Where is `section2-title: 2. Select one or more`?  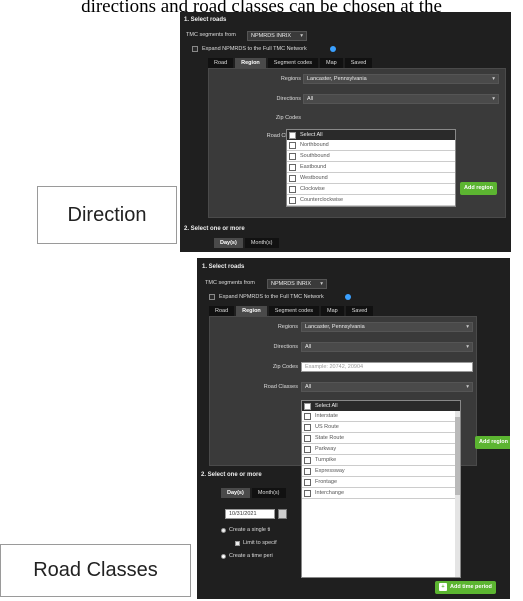
section2-title: 2. Select one or more is located at coordinates (231, 475).